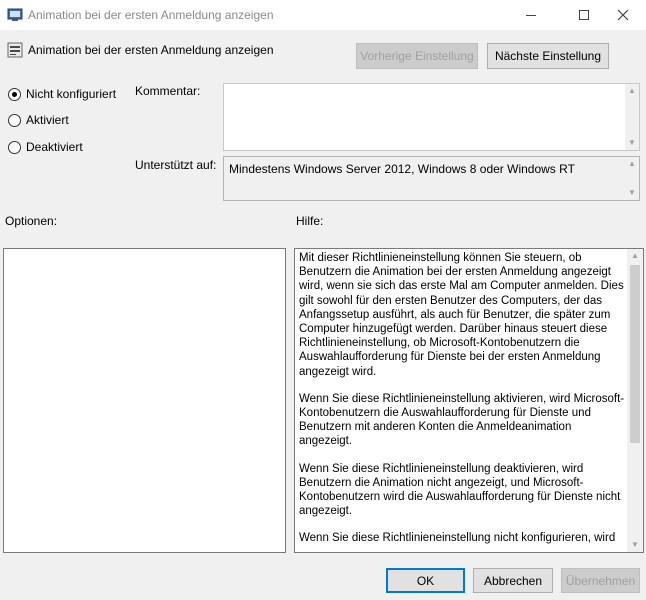  I want to click on close-button, so click(623, 15).